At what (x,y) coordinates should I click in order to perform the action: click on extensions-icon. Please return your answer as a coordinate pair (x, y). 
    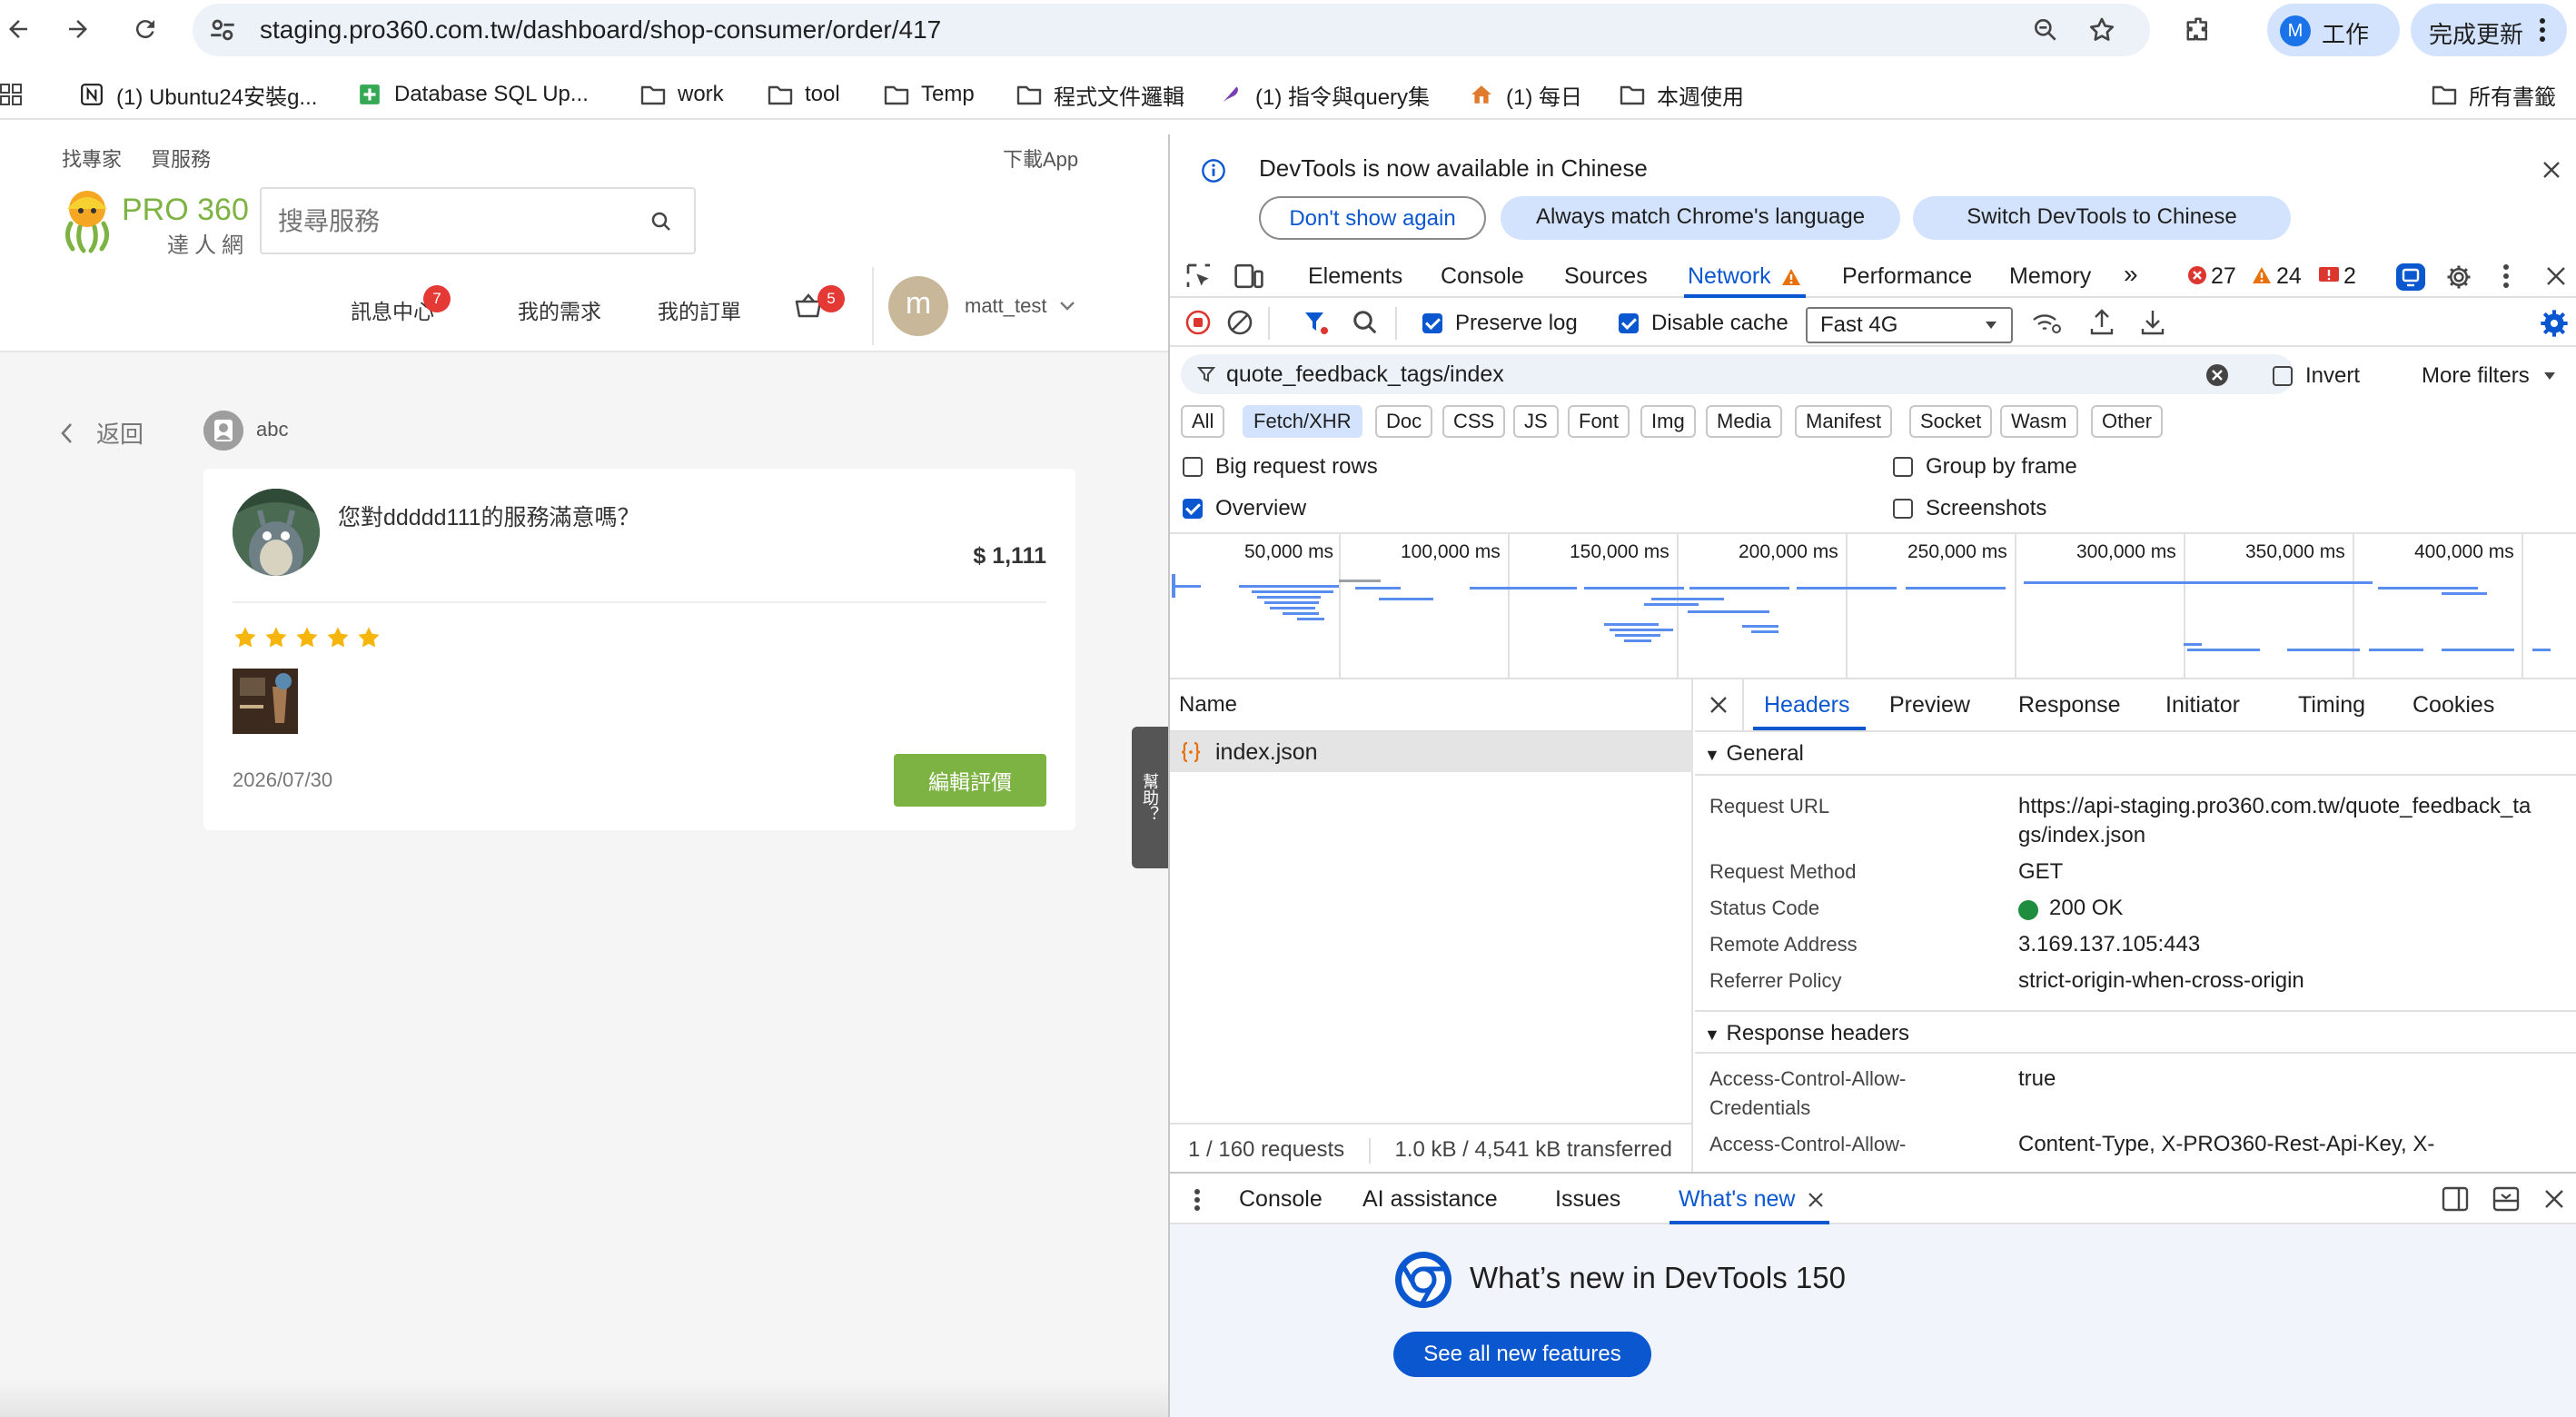
    Looking at the image, I should click on (2198, 29).